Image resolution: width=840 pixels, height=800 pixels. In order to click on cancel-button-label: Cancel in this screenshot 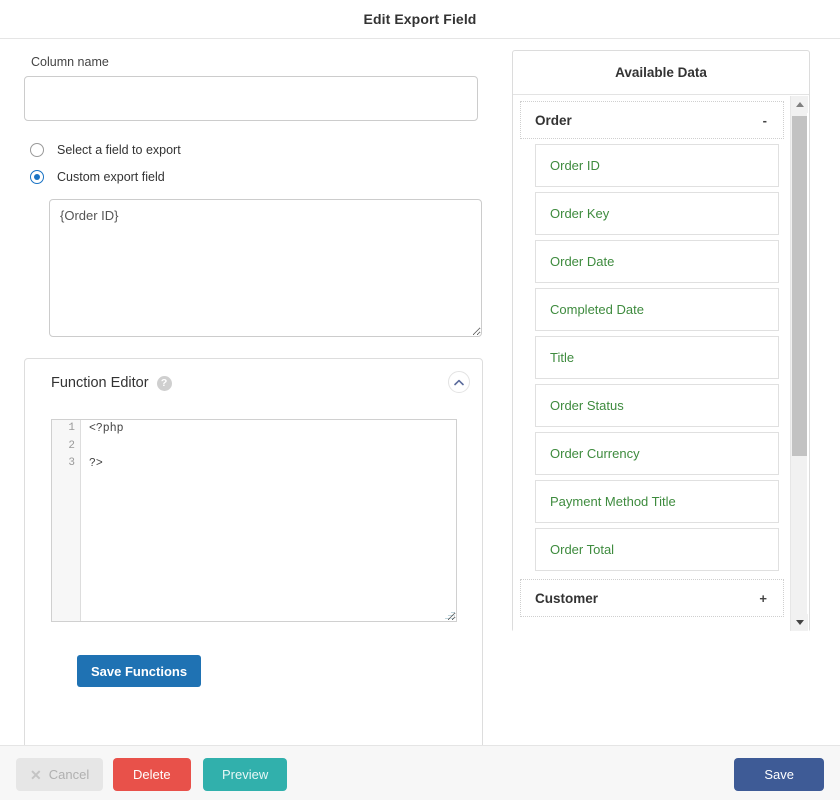, I will do `click(69, 774)`.